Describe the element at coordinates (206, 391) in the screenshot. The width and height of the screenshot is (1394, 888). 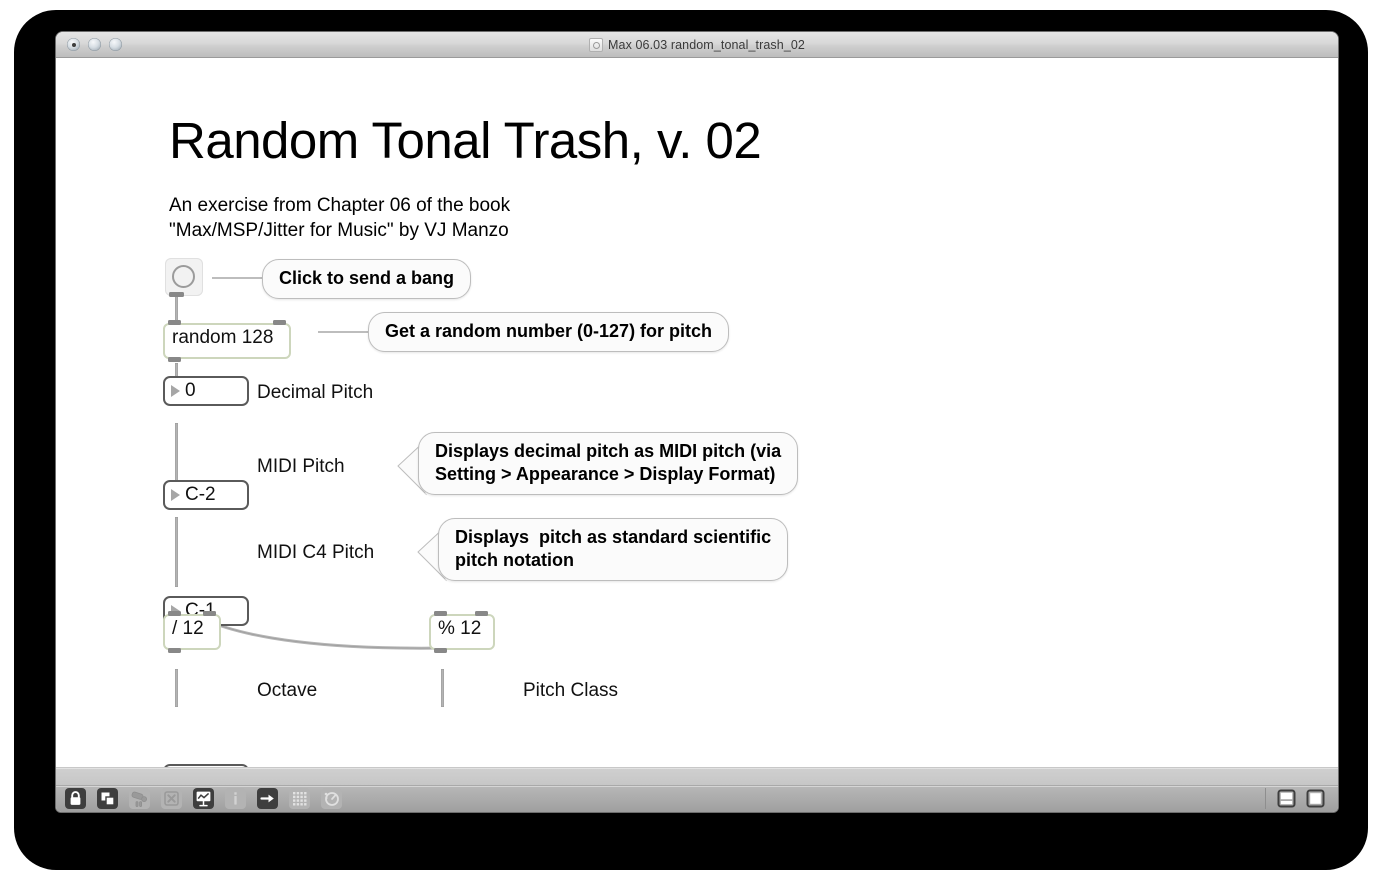
I see `decimal-pitch-numberbox: 0` at that location.